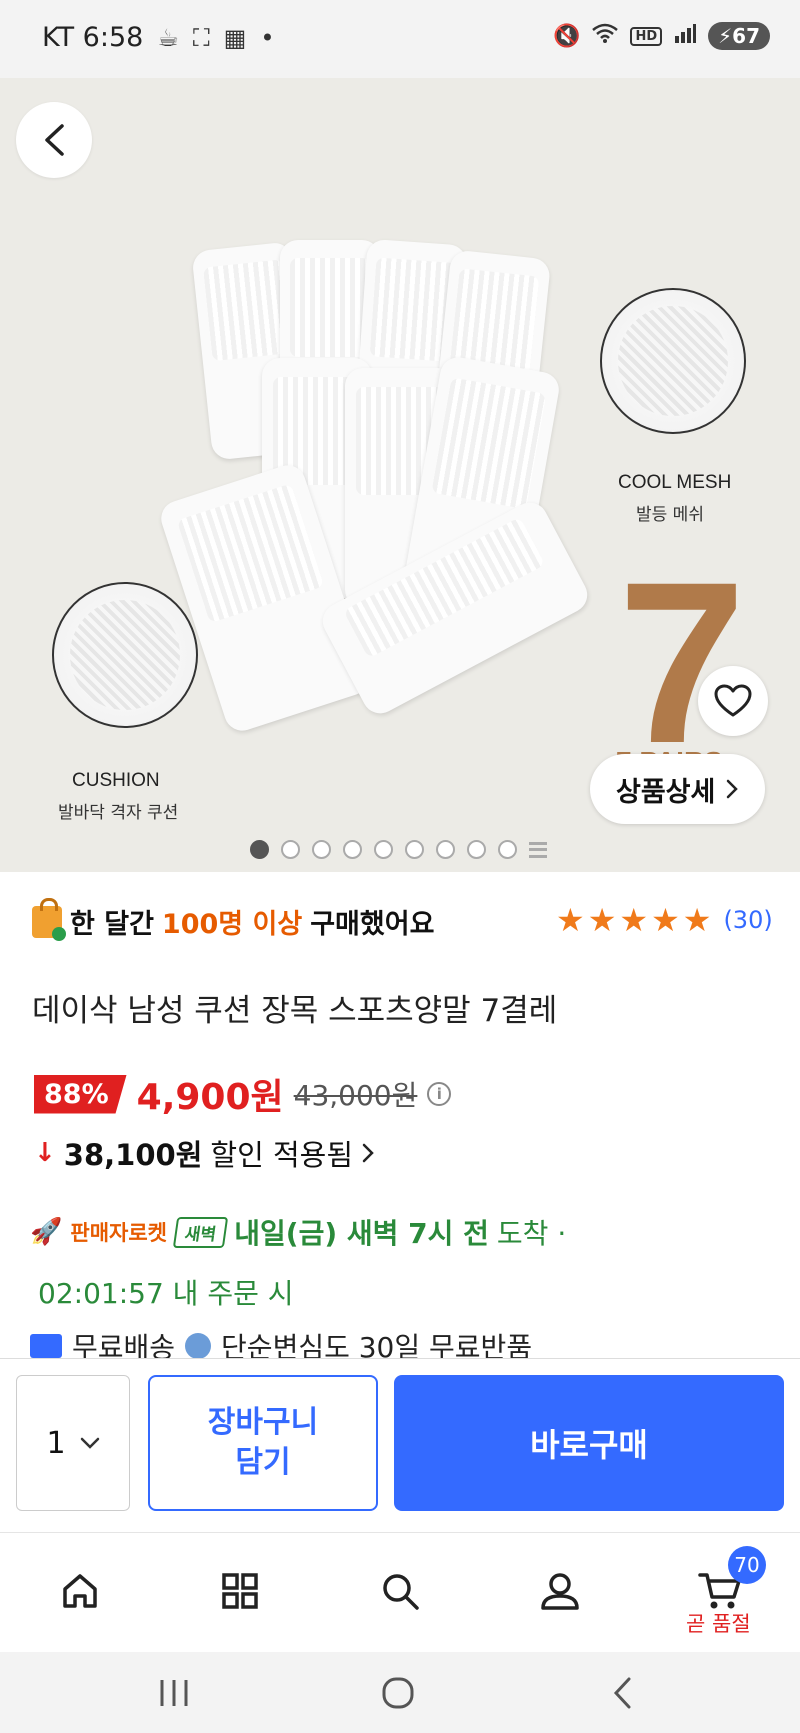  What do you see at coordinates (646, 36) in the screenshot?
I see `hd-icon: HD` at bounding box center [646, 36].